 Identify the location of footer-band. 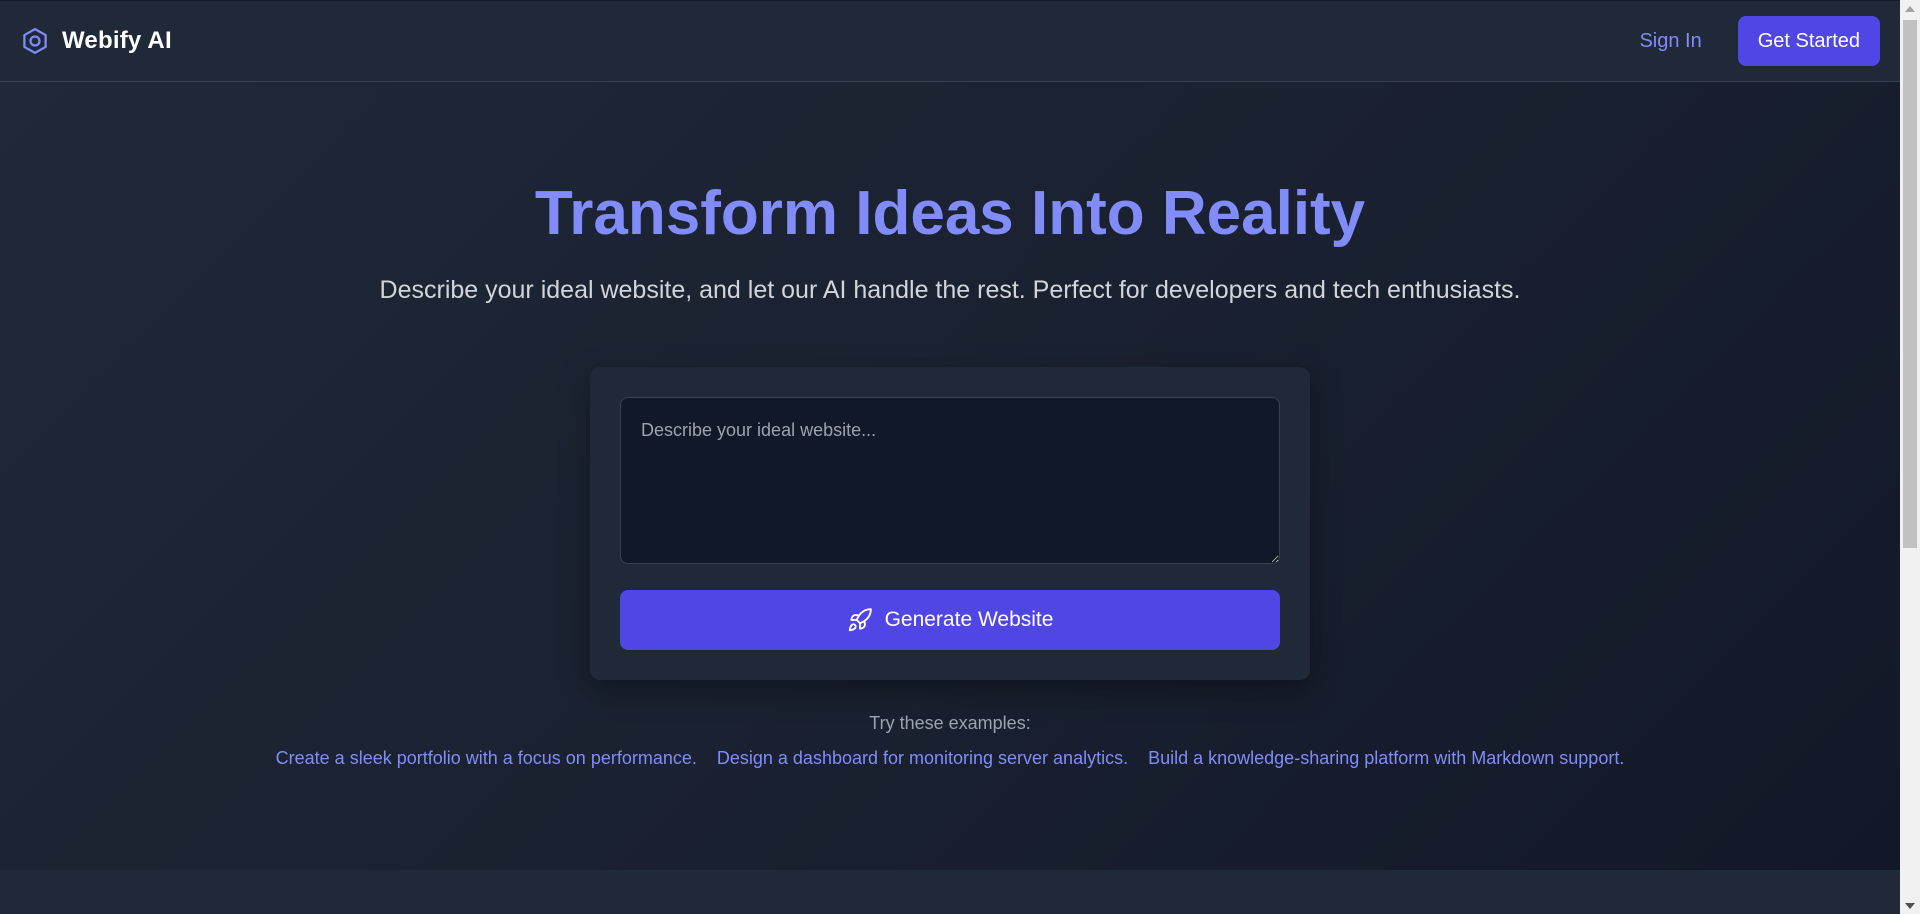
(950, 892).